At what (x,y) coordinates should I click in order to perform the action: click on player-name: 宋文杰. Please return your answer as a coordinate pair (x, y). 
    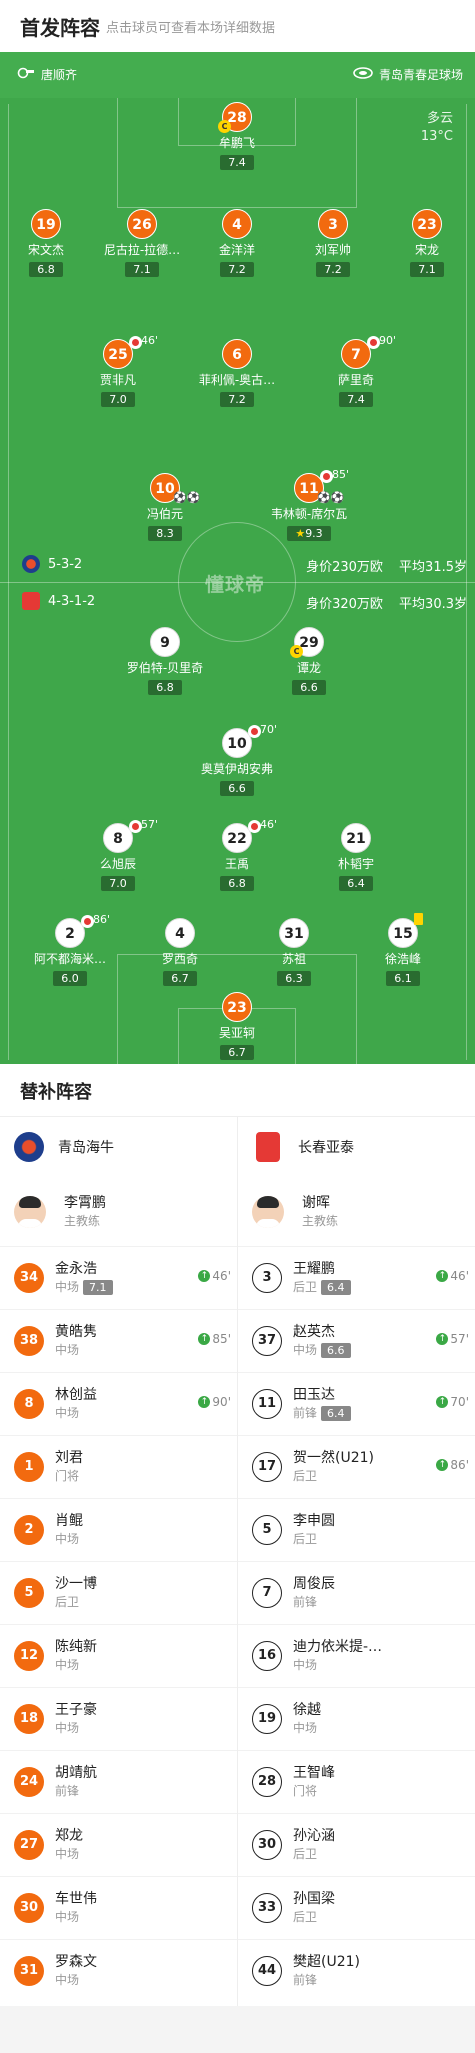
    Looking at the image, I should click on (45, 250).